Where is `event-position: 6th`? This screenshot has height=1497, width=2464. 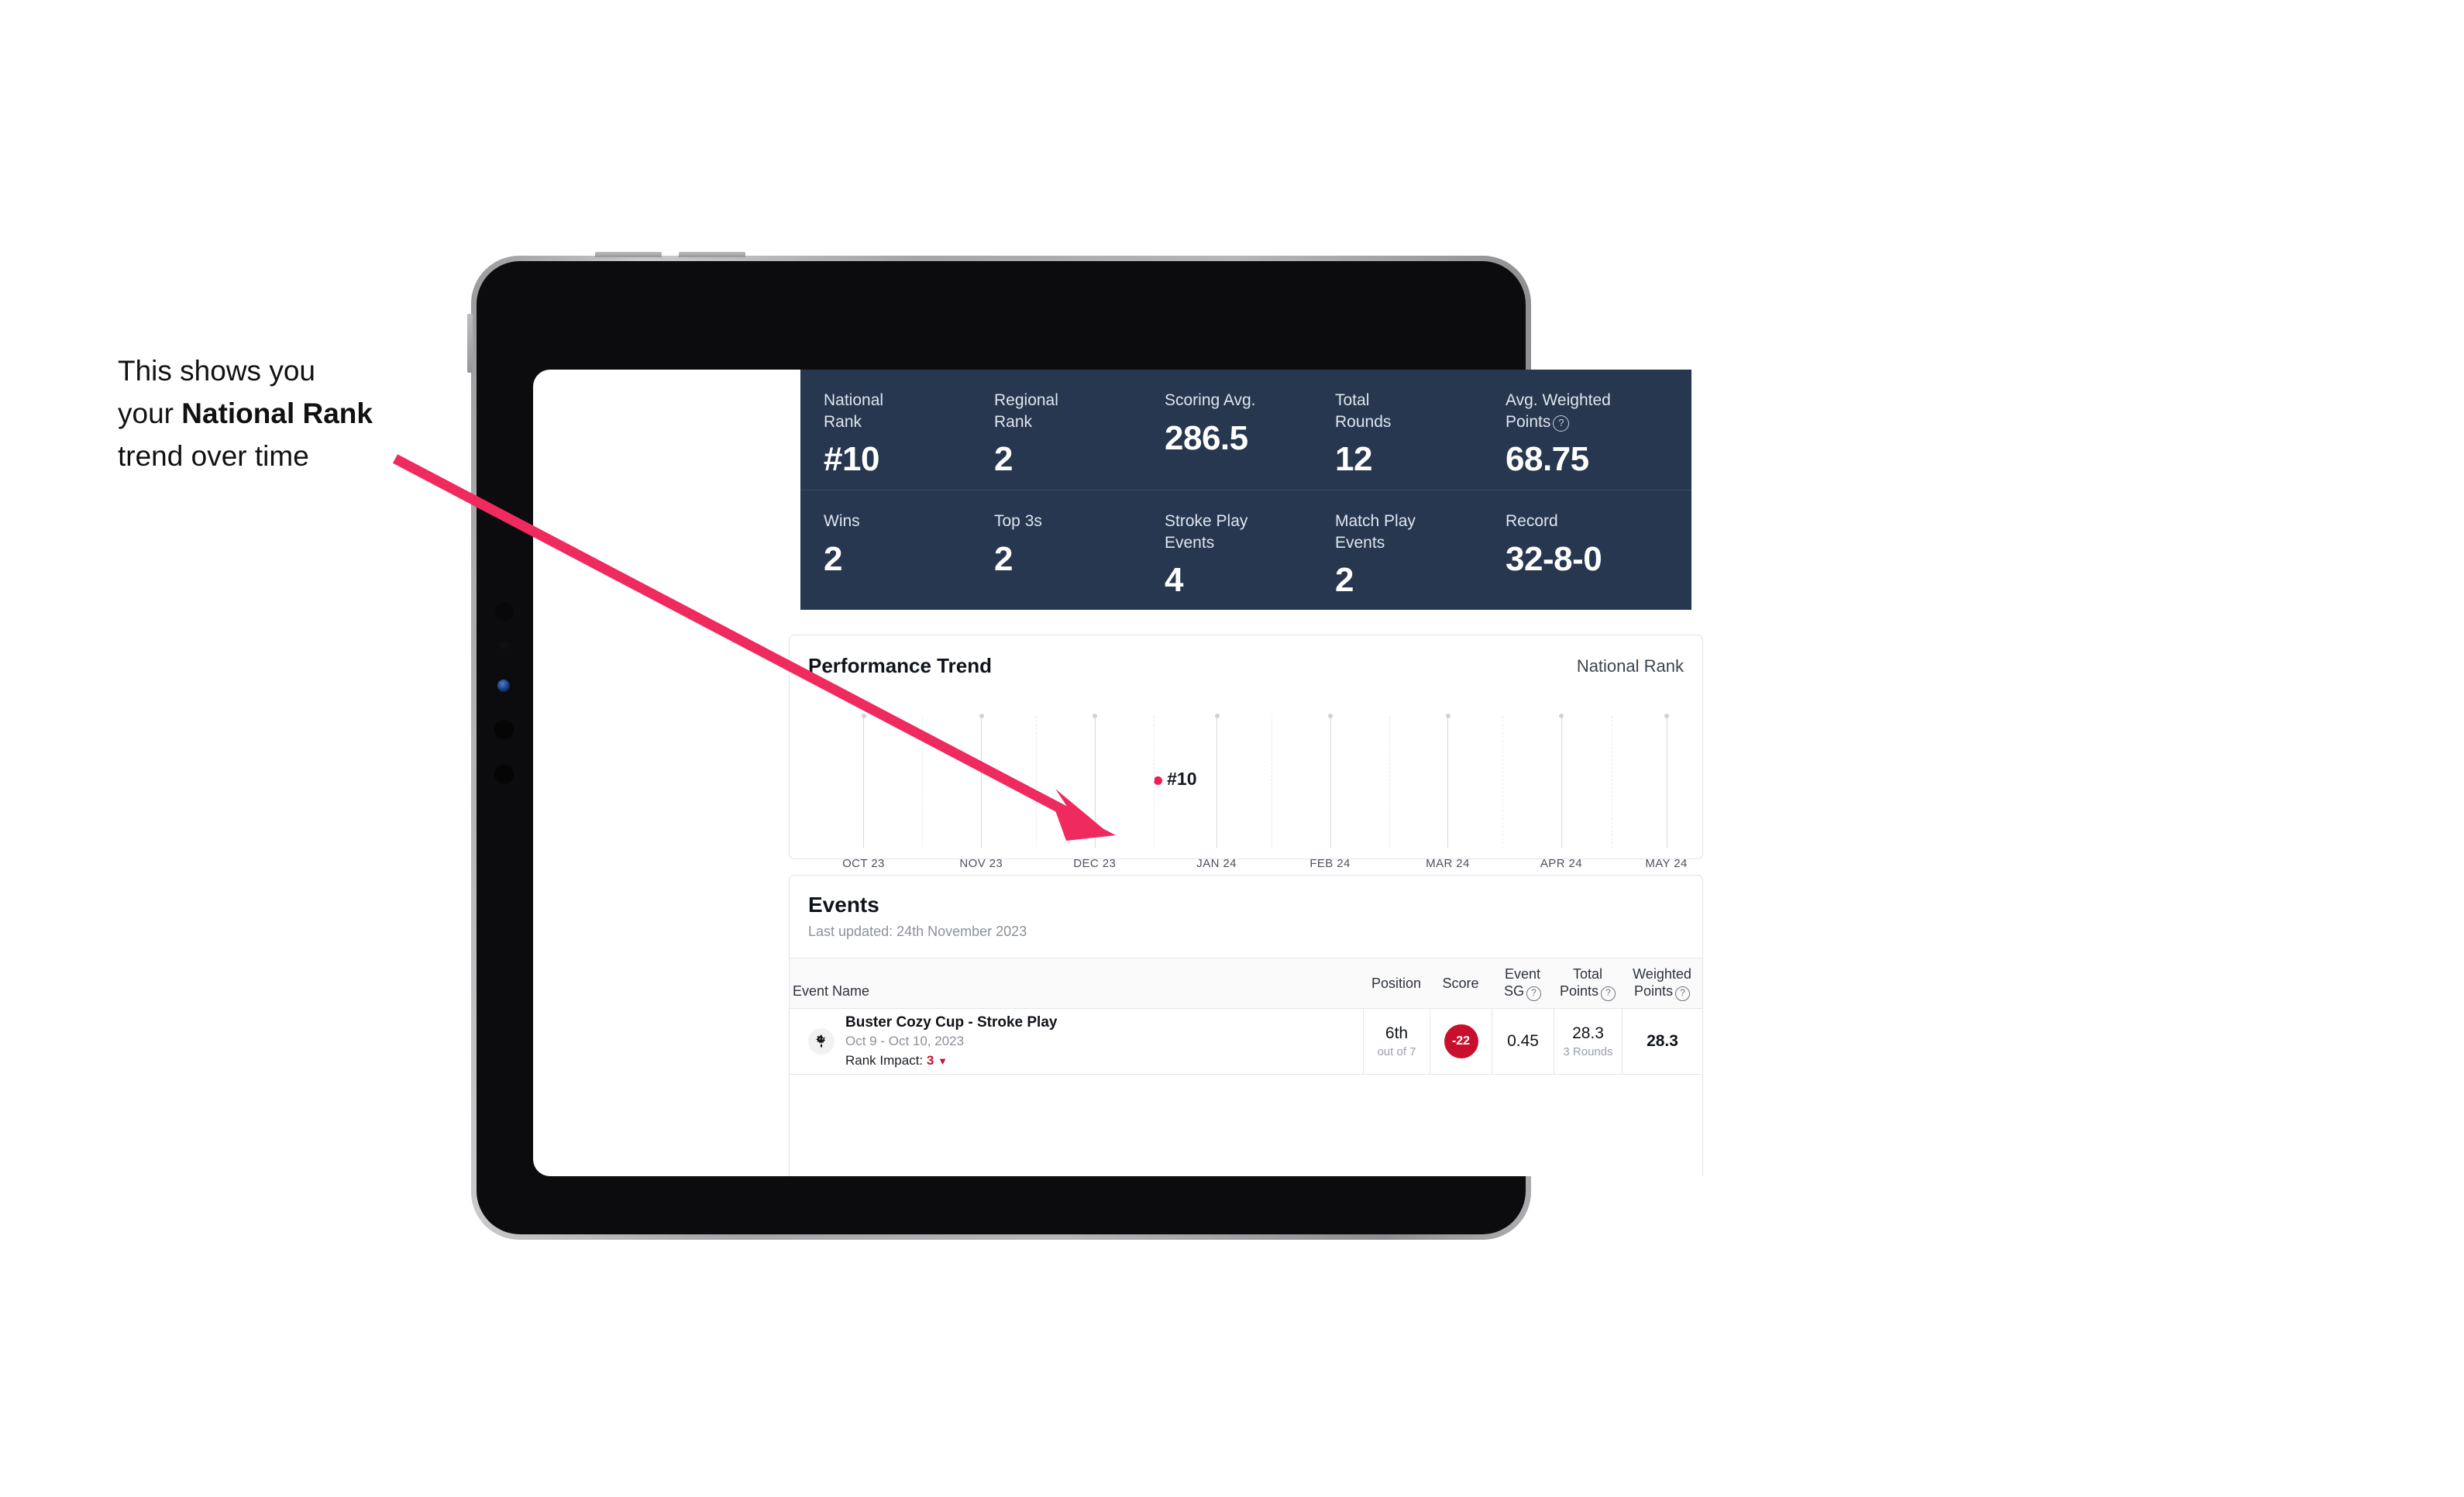
event-position: 6th is located at coordinates (1397, 1033).